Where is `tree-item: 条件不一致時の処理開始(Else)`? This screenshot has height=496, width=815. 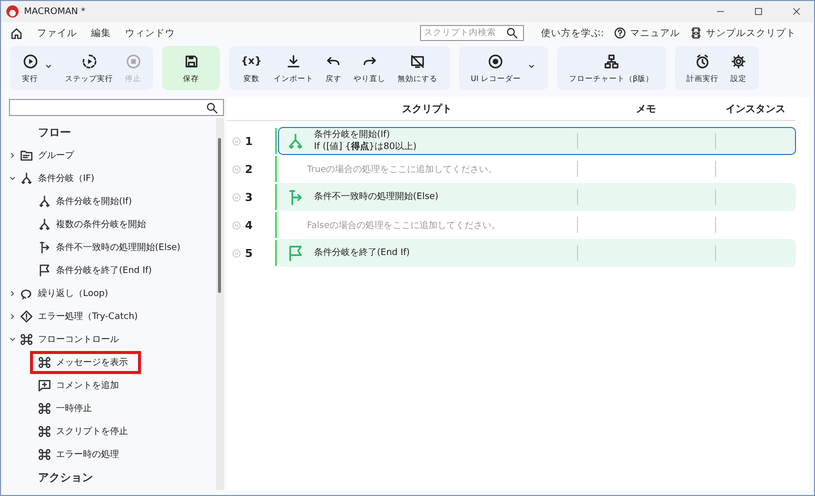
tree-item: 条件不一致時の処理開始(Else) is located at coordinates (112, 247).